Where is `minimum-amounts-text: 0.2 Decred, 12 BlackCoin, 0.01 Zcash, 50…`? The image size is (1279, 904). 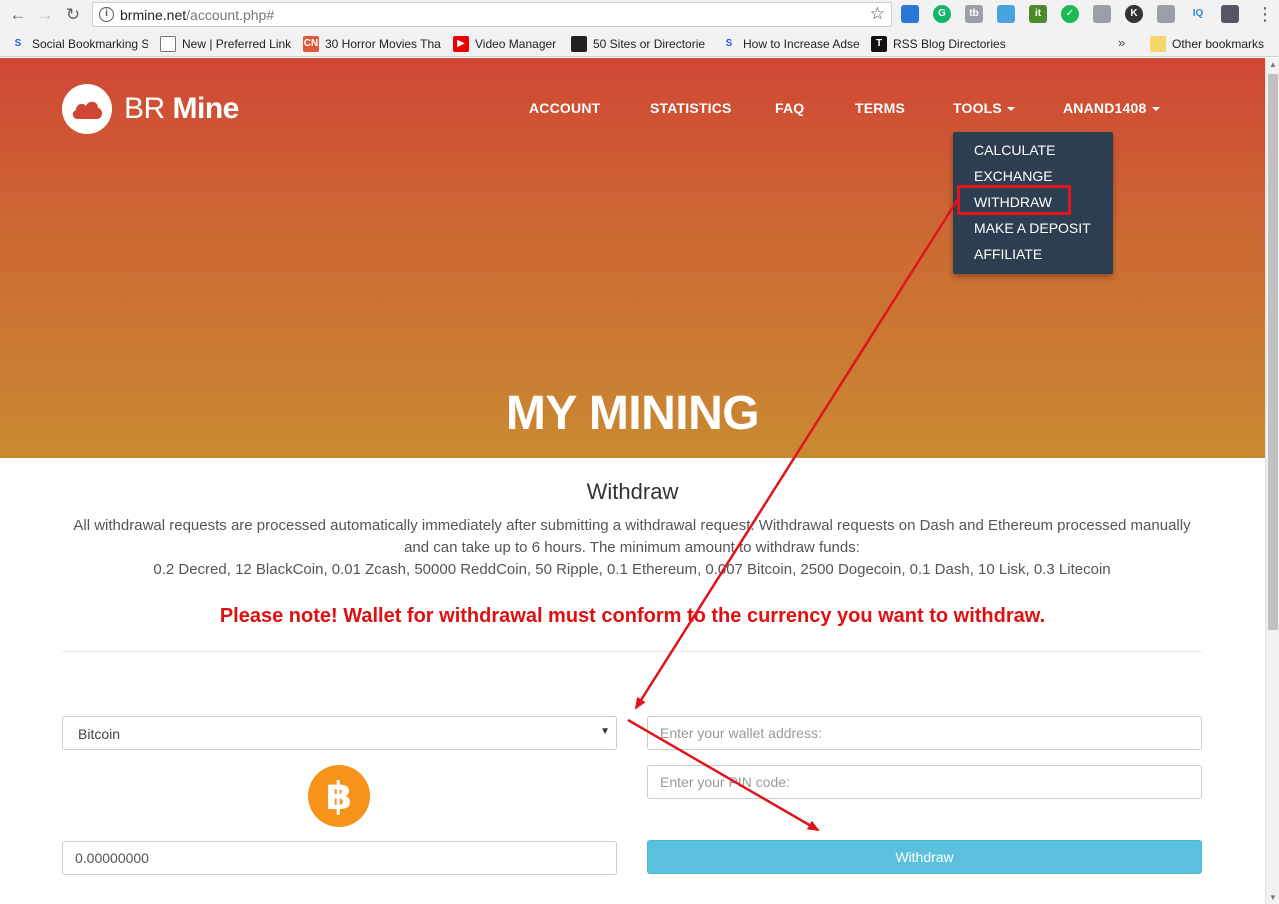
minimum-amounts-text: 0.2 Decred, 12 BlackCoin, 0.01 Zcash, 50… is located at coordinates (632, 569).